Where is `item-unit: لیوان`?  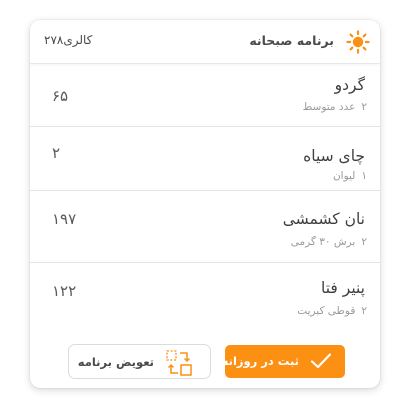
item-unit: لیوان is located at coordinates (344, 176).